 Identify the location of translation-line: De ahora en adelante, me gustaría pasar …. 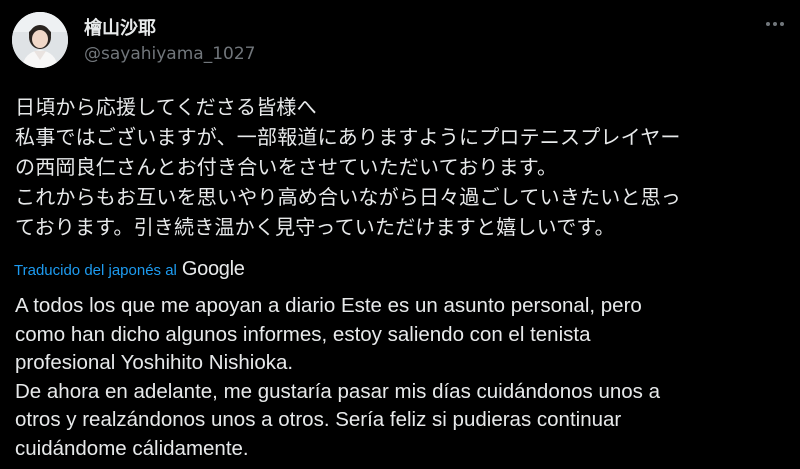
(338, 391).